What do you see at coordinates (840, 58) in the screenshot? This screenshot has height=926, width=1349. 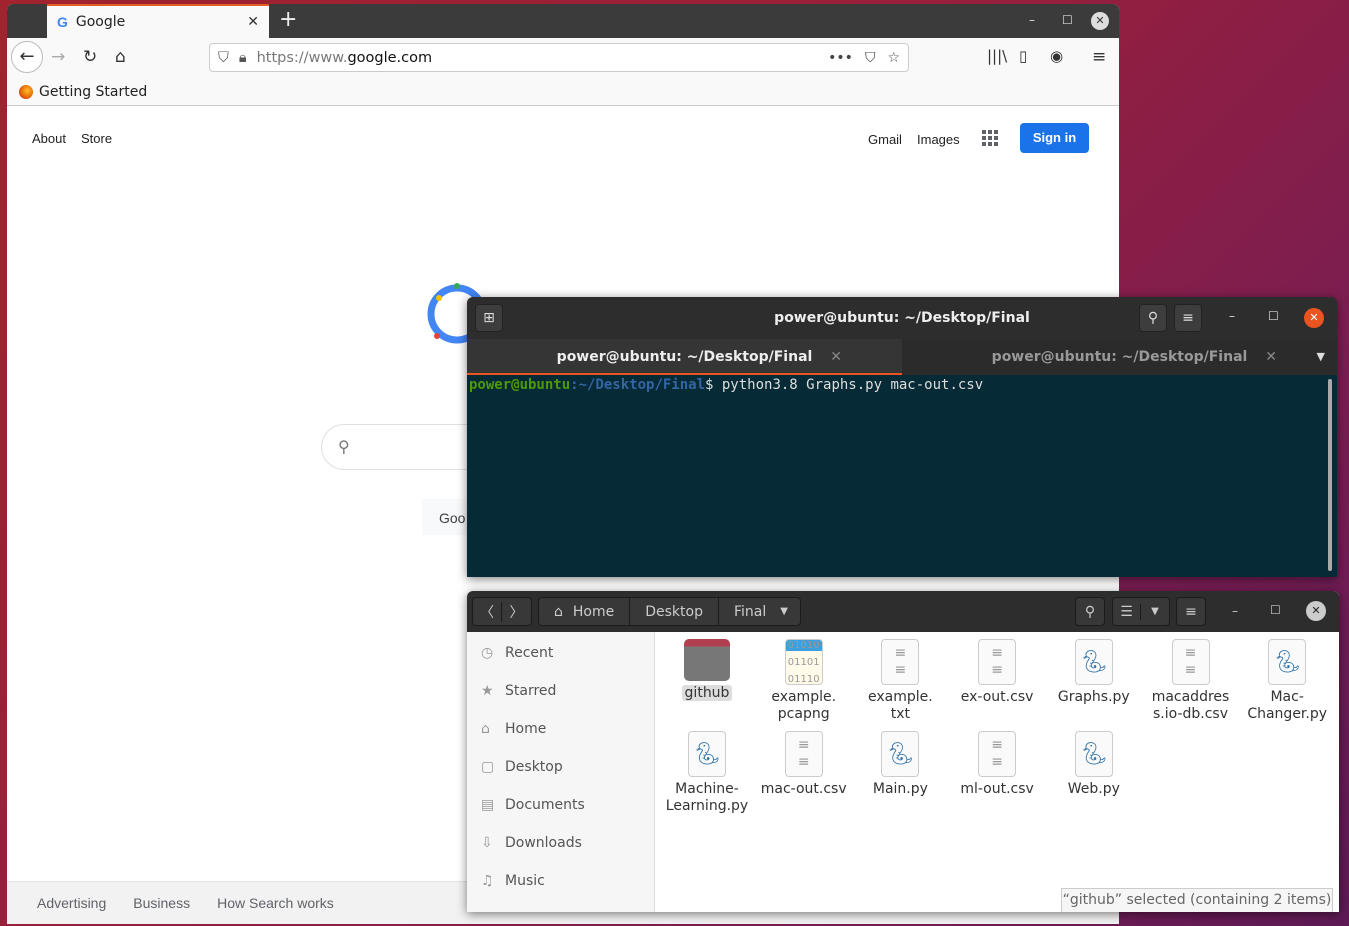 I see `more-icon: •••` at bounding box center [840, 58].